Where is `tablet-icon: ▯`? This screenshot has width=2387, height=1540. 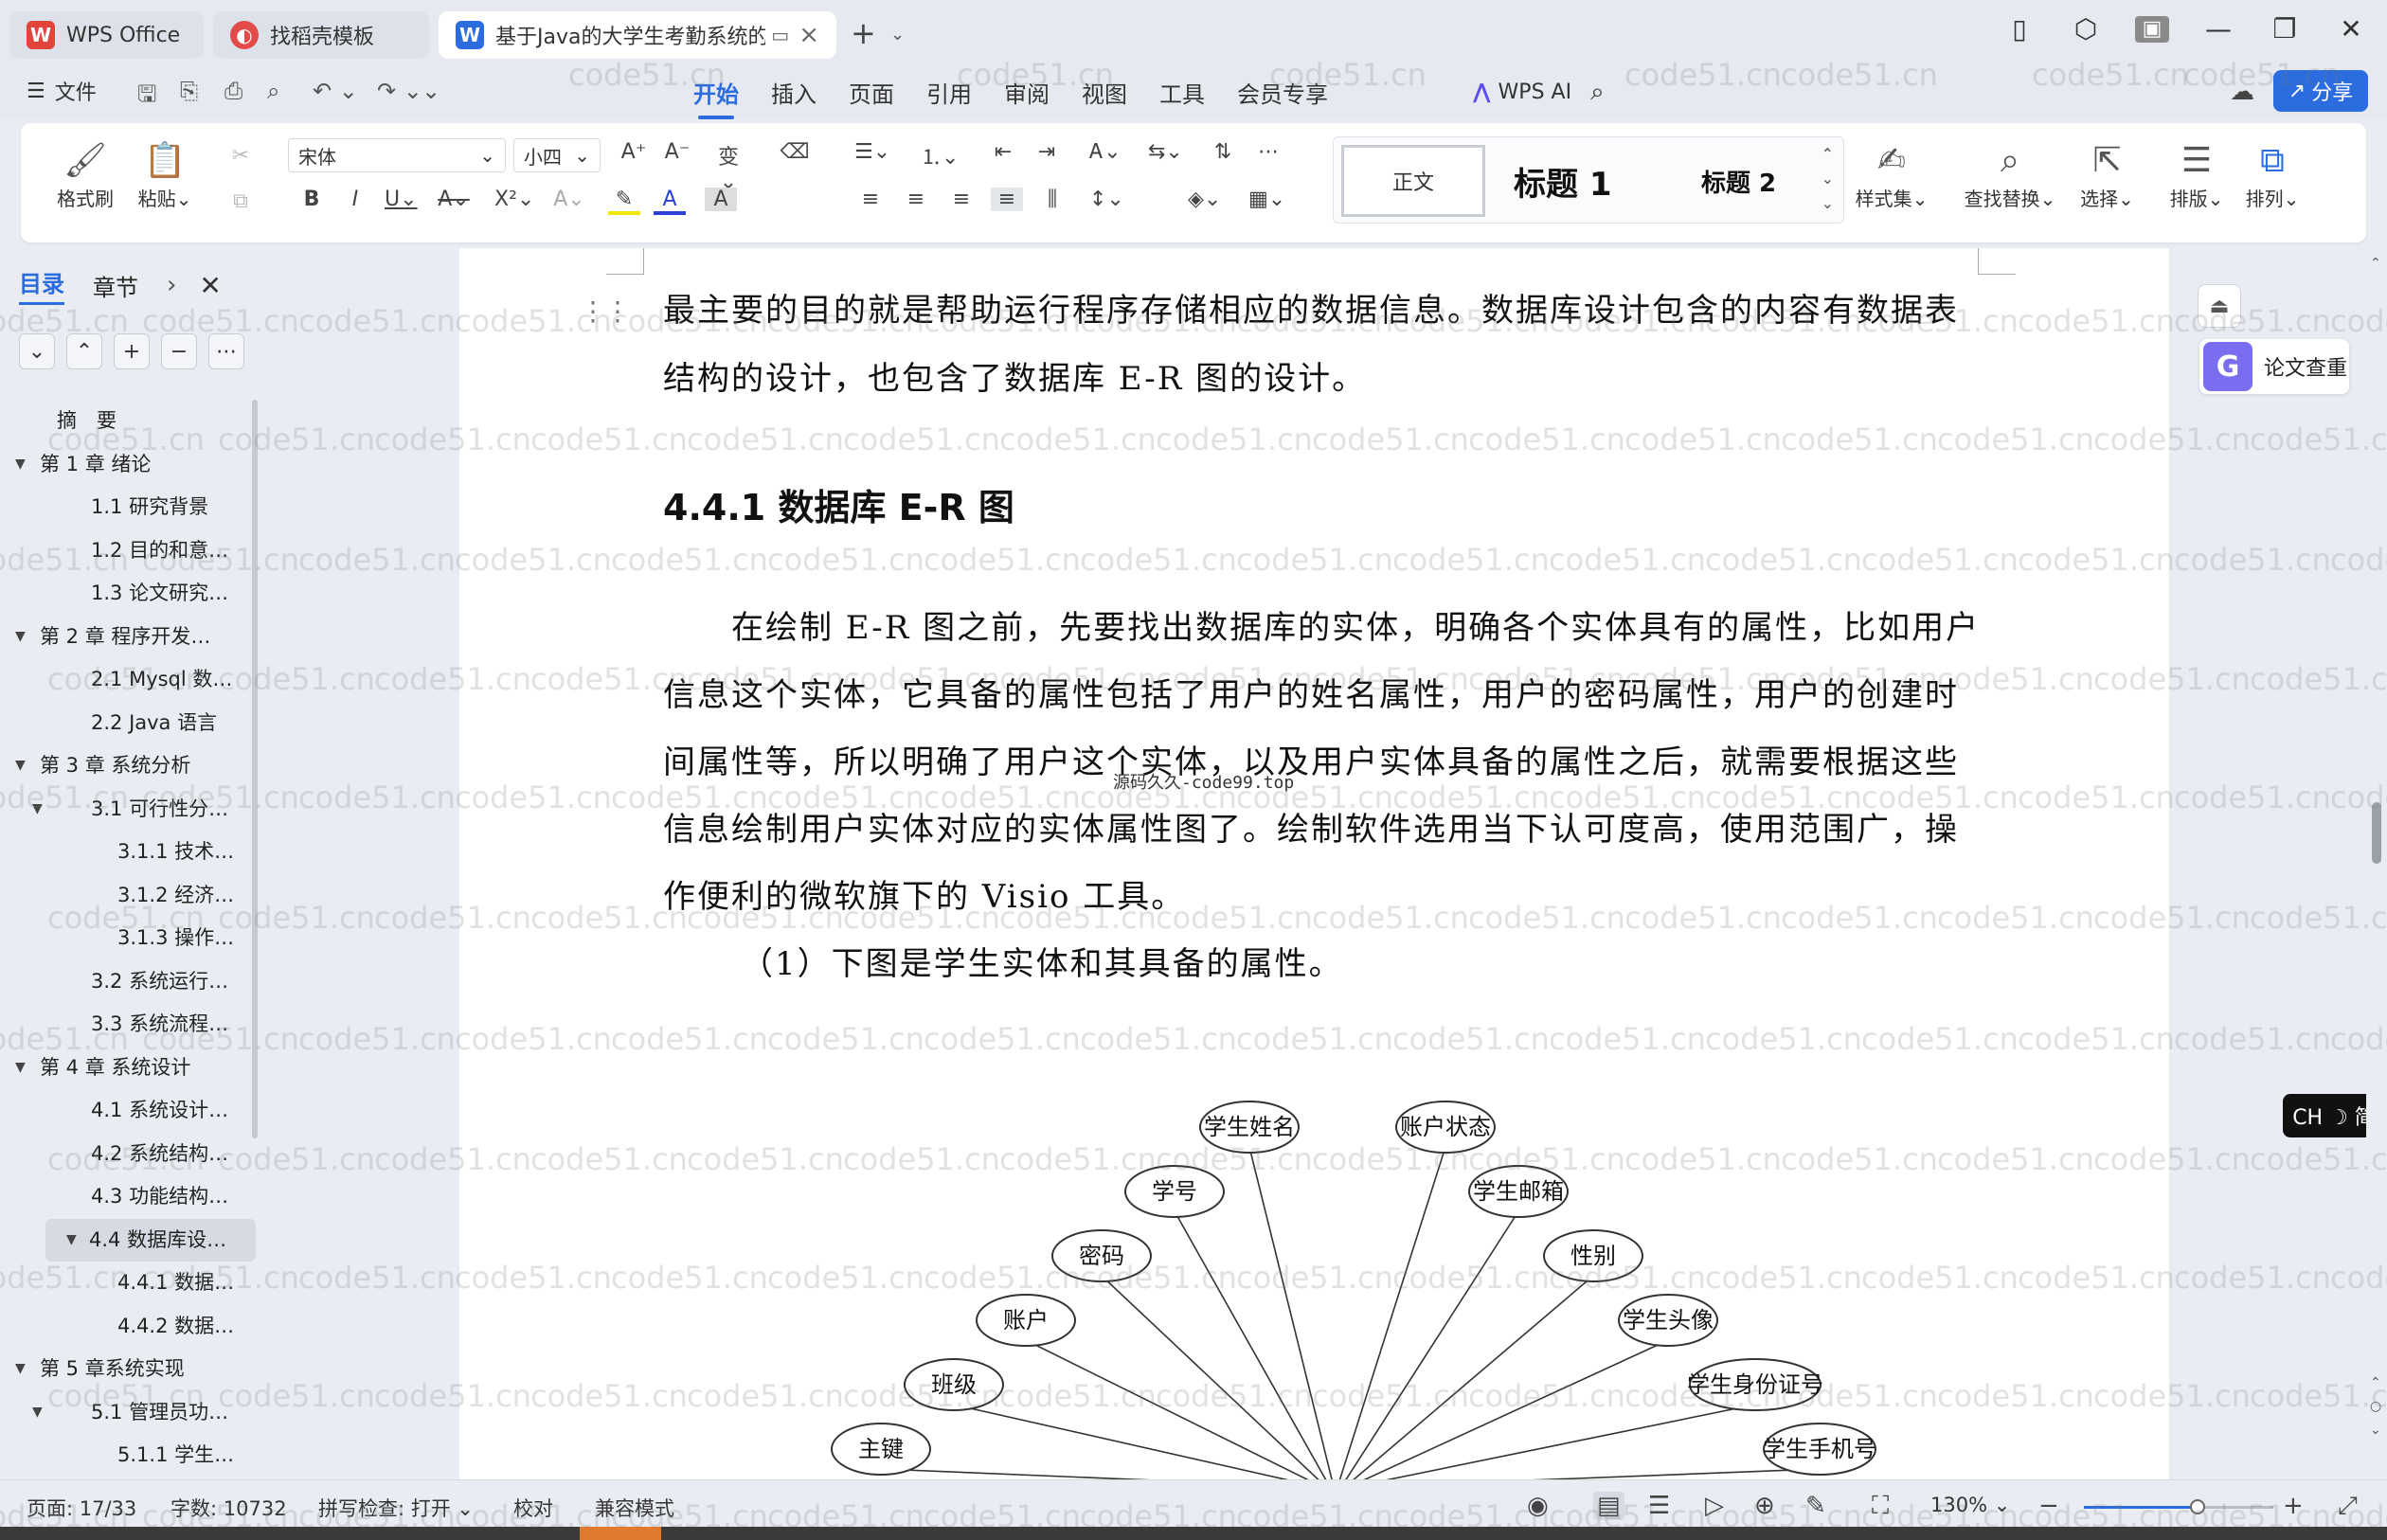 tablet-icon: ▯ is located at coordinates (2019, 29).